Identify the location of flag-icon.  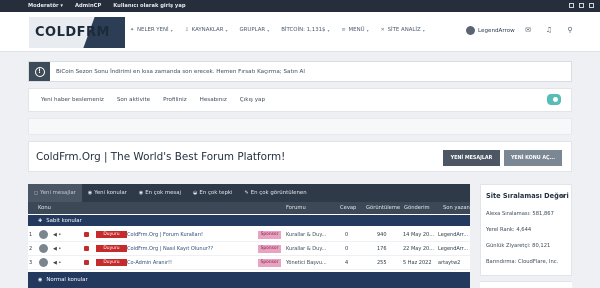
(581, 5).